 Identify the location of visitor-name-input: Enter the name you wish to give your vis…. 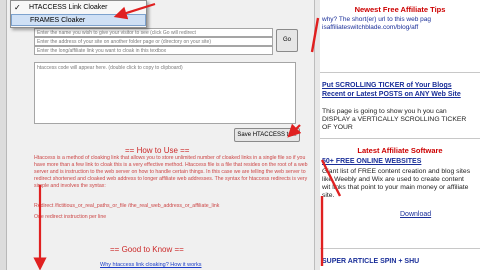
(153, 32).